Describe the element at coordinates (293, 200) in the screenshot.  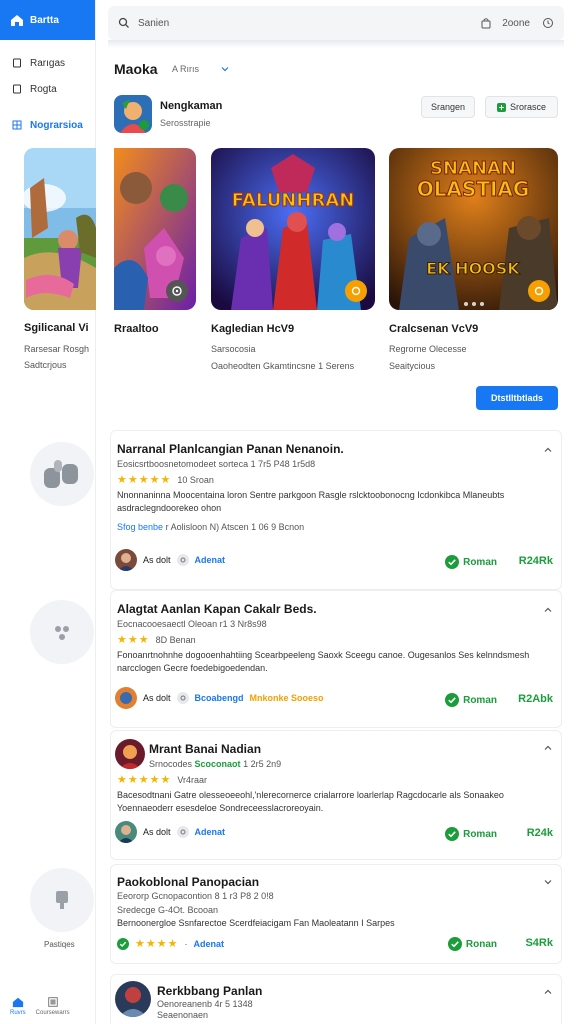
I see `game-2-logo-text: FALUNHRAN` at that location.